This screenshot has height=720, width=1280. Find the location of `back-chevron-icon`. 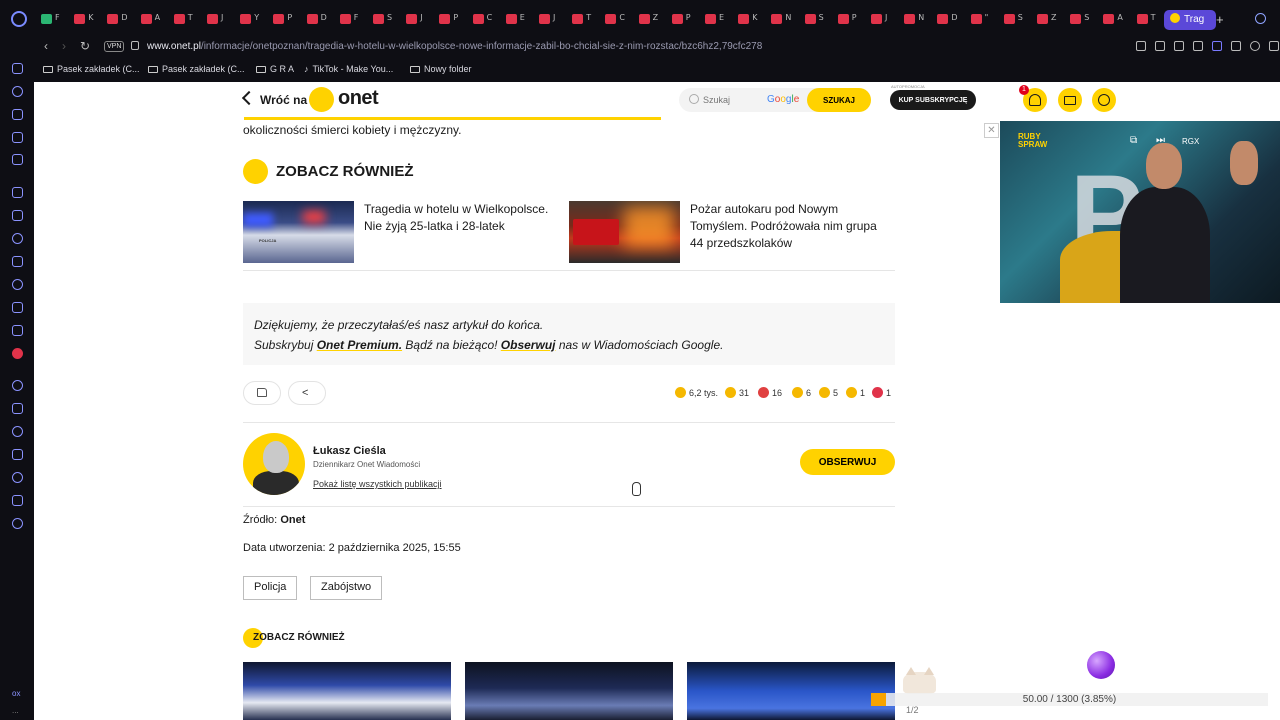

back-chevron-icon is located at coordinates (249, 98).